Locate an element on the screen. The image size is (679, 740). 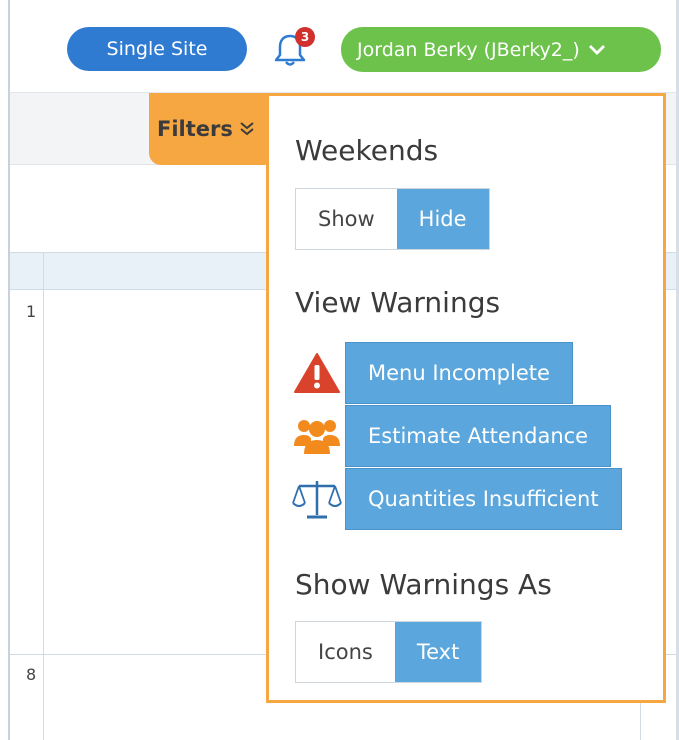
warning-triangle-icon is located at coordinates (317, 373).